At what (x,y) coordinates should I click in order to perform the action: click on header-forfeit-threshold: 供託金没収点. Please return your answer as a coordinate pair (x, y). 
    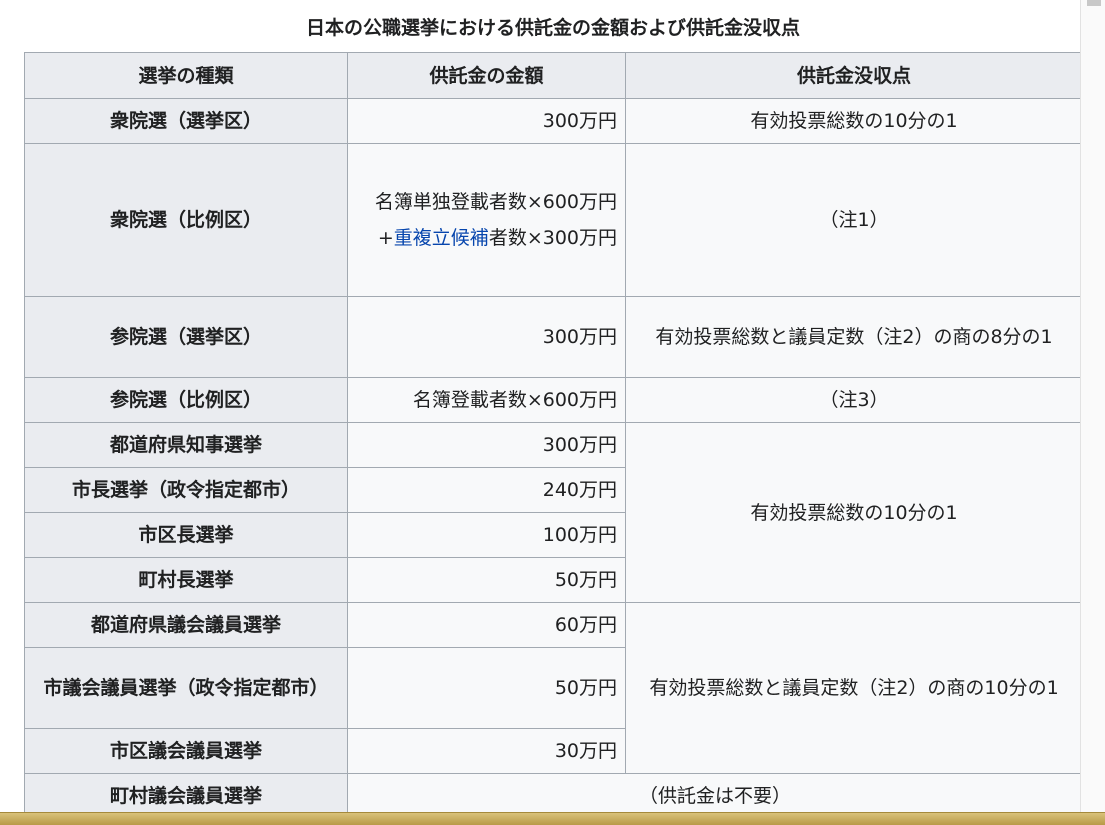
    Looking at the image, I should click on (854, 75).